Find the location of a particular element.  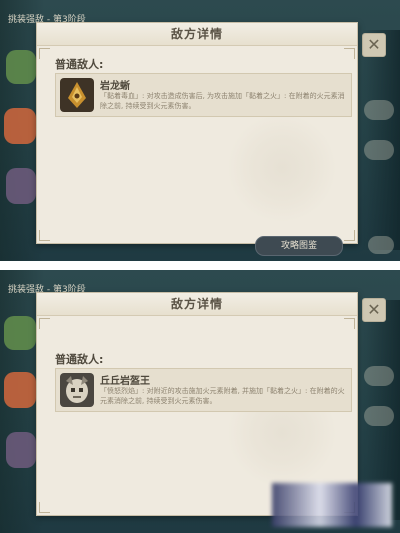

rock-lizard-portrait-icon is located at coordinates (77, 95).